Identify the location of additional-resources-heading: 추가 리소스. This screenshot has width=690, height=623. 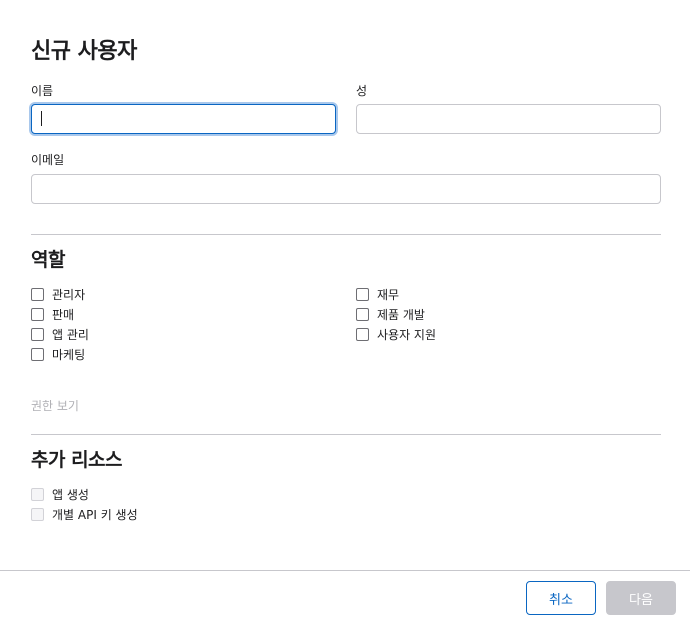
(77, 460).